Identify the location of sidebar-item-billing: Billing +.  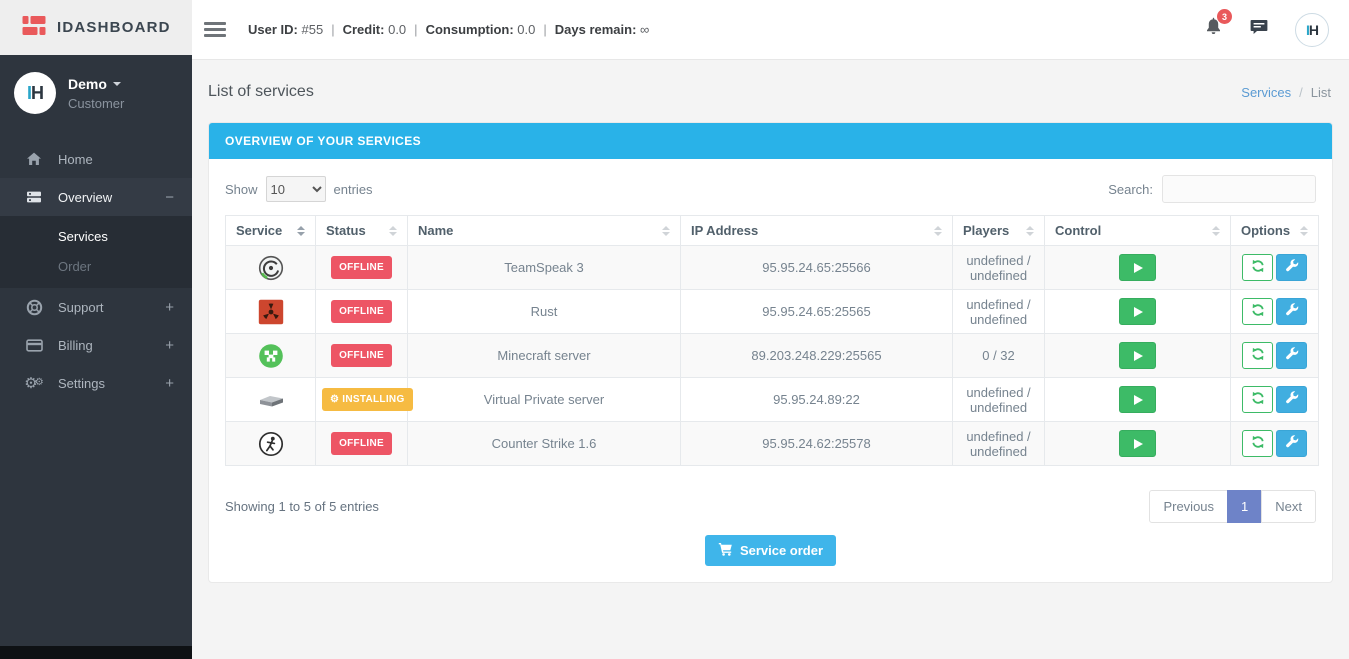
(96, 345).